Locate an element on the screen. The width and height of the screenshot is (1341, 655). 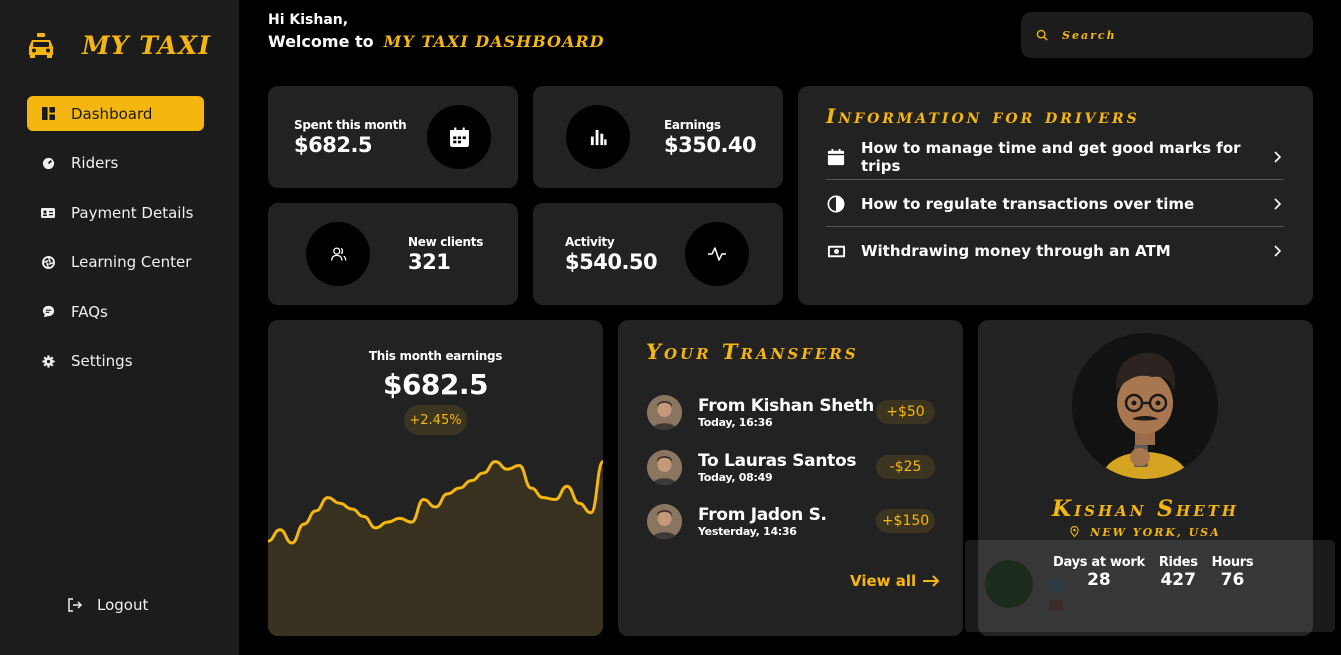
chat-icon is located at coordinates (48, 312).